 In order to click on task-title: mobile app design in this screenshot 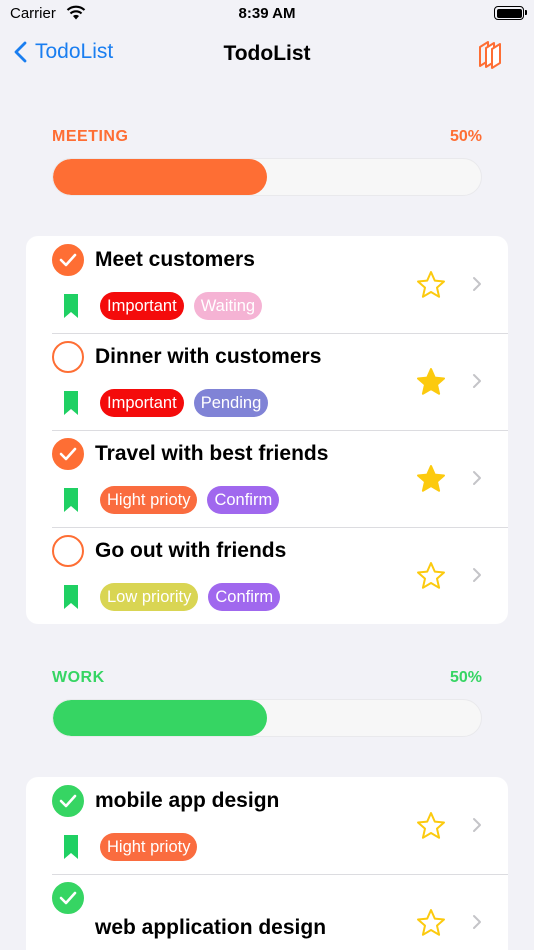, I will do `click(187, 800)`.